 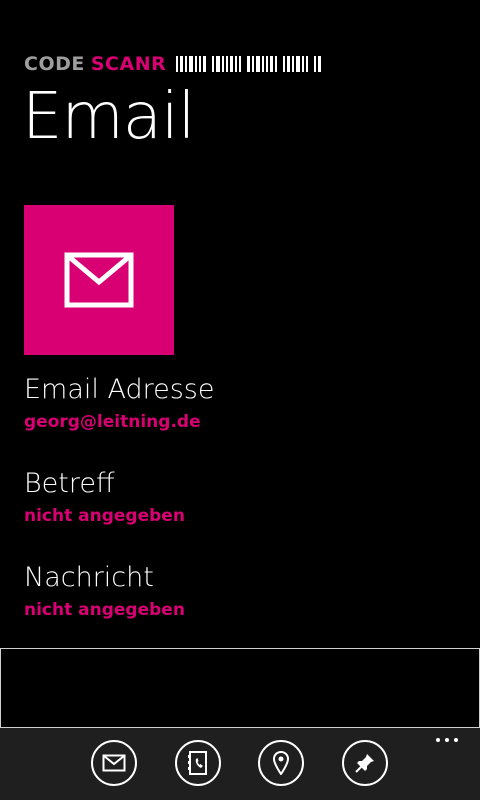 I want to click on envelope-icon, so click(x=99, y=280).